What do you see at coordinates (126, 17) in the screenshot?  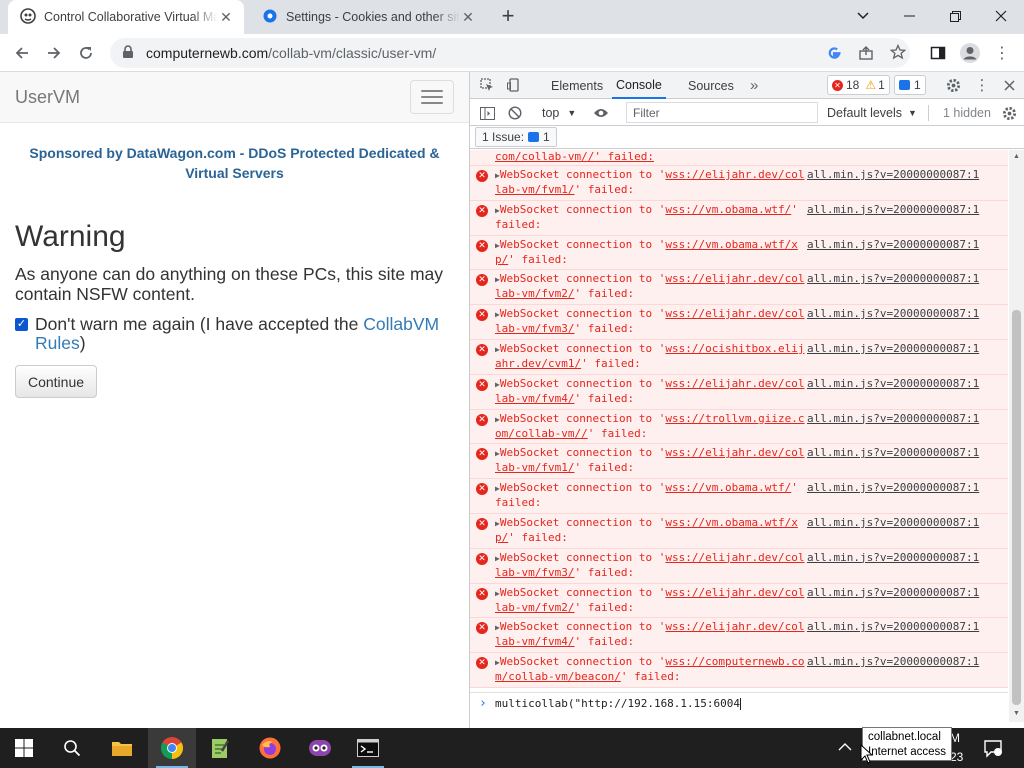 I see `tab-collabvm: Control Collaborative Virtual Machines ✕` at bounding box center [126, 17].